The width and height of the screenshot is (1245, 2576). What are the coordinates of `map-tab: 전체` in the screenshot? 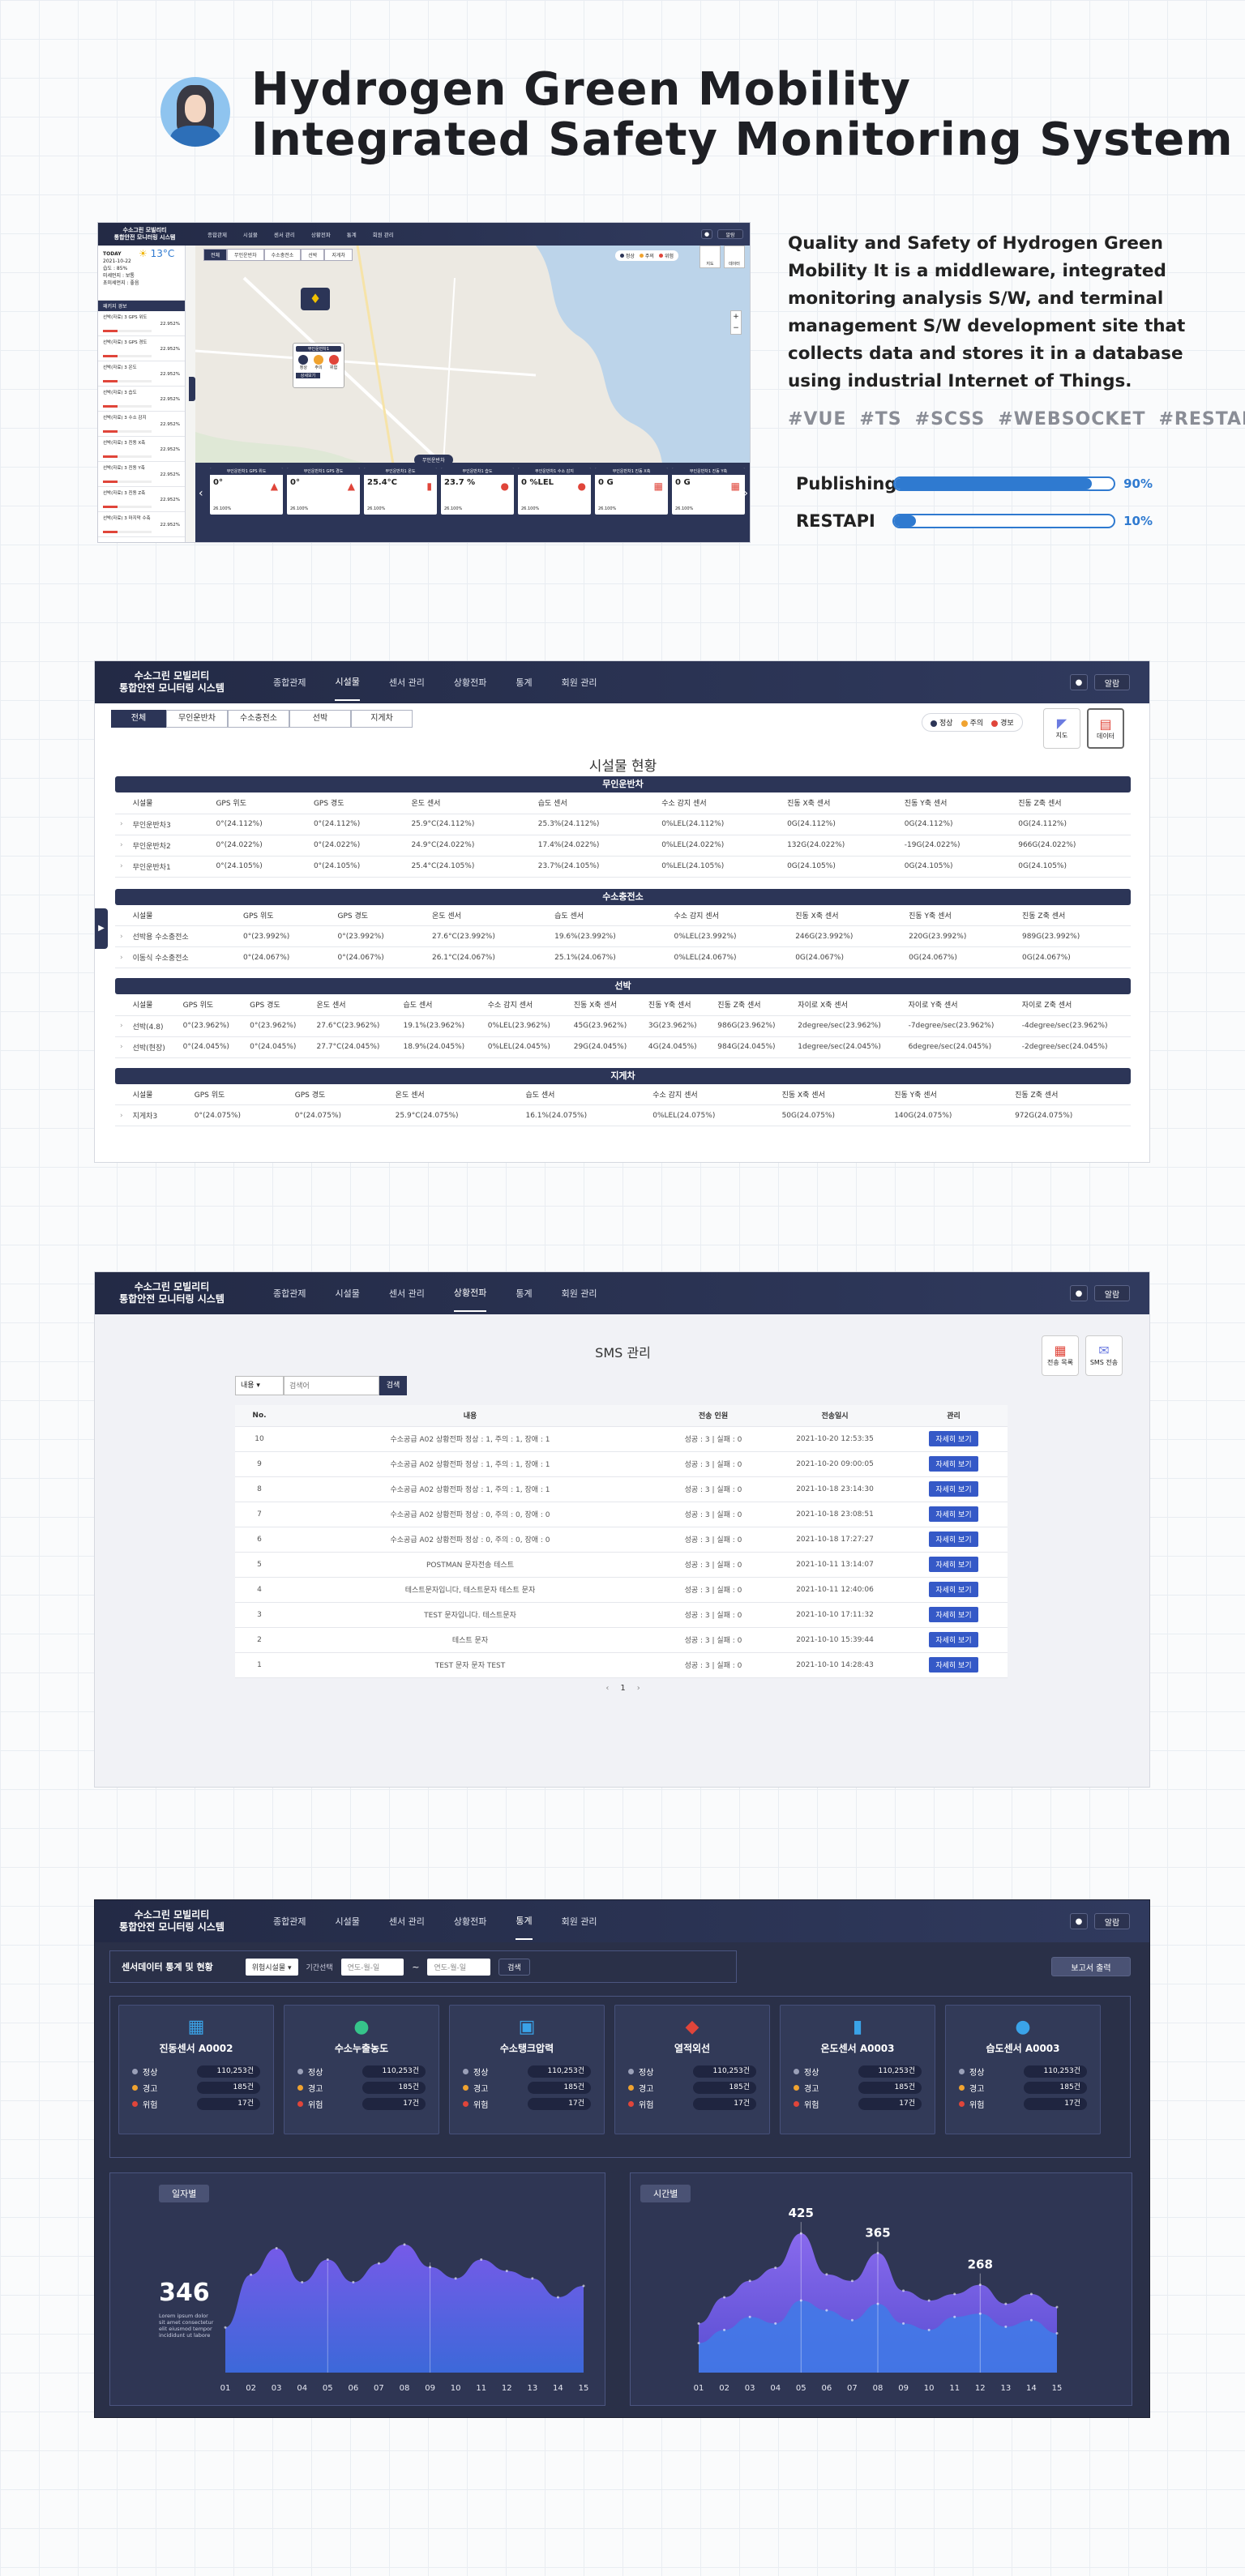 It's located at (216, 255).